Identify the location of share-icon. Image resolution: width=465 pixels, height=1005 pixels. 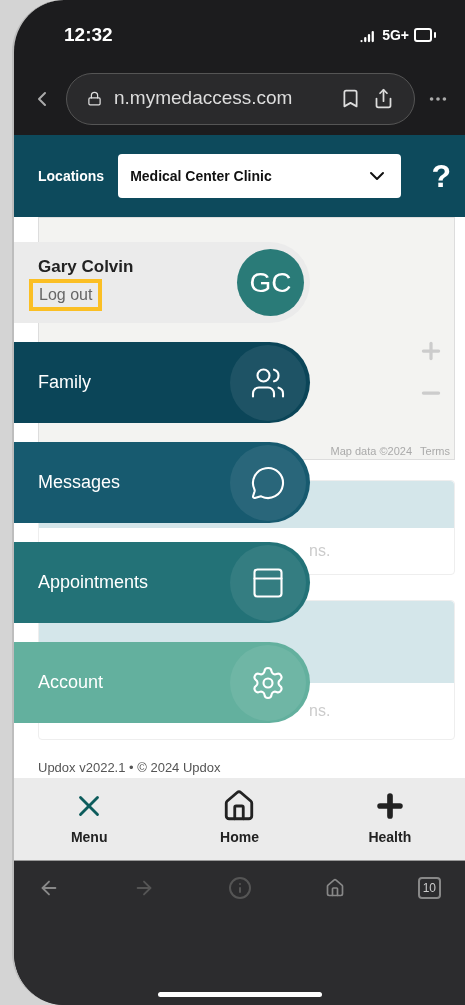
(383, 98).